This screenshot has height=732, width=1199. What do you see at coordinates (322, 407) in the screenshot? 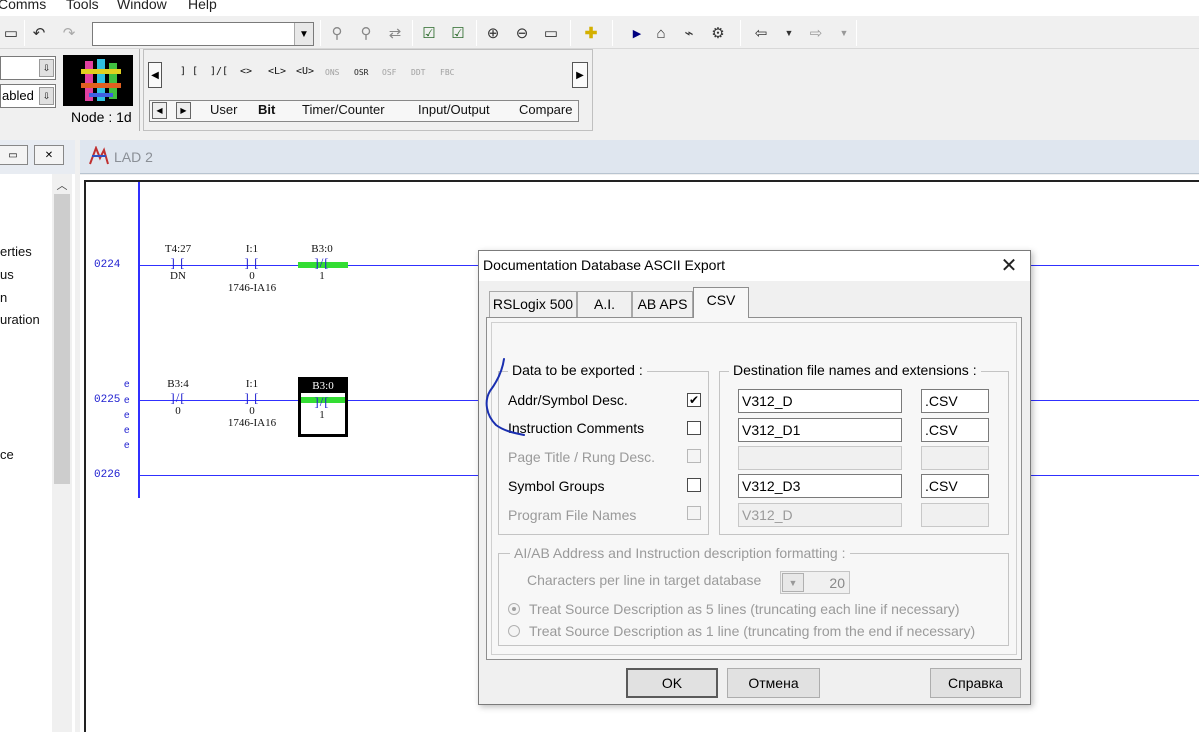
I see `contact-instruction: ]/[ 1` at bounding box center [322, 407].